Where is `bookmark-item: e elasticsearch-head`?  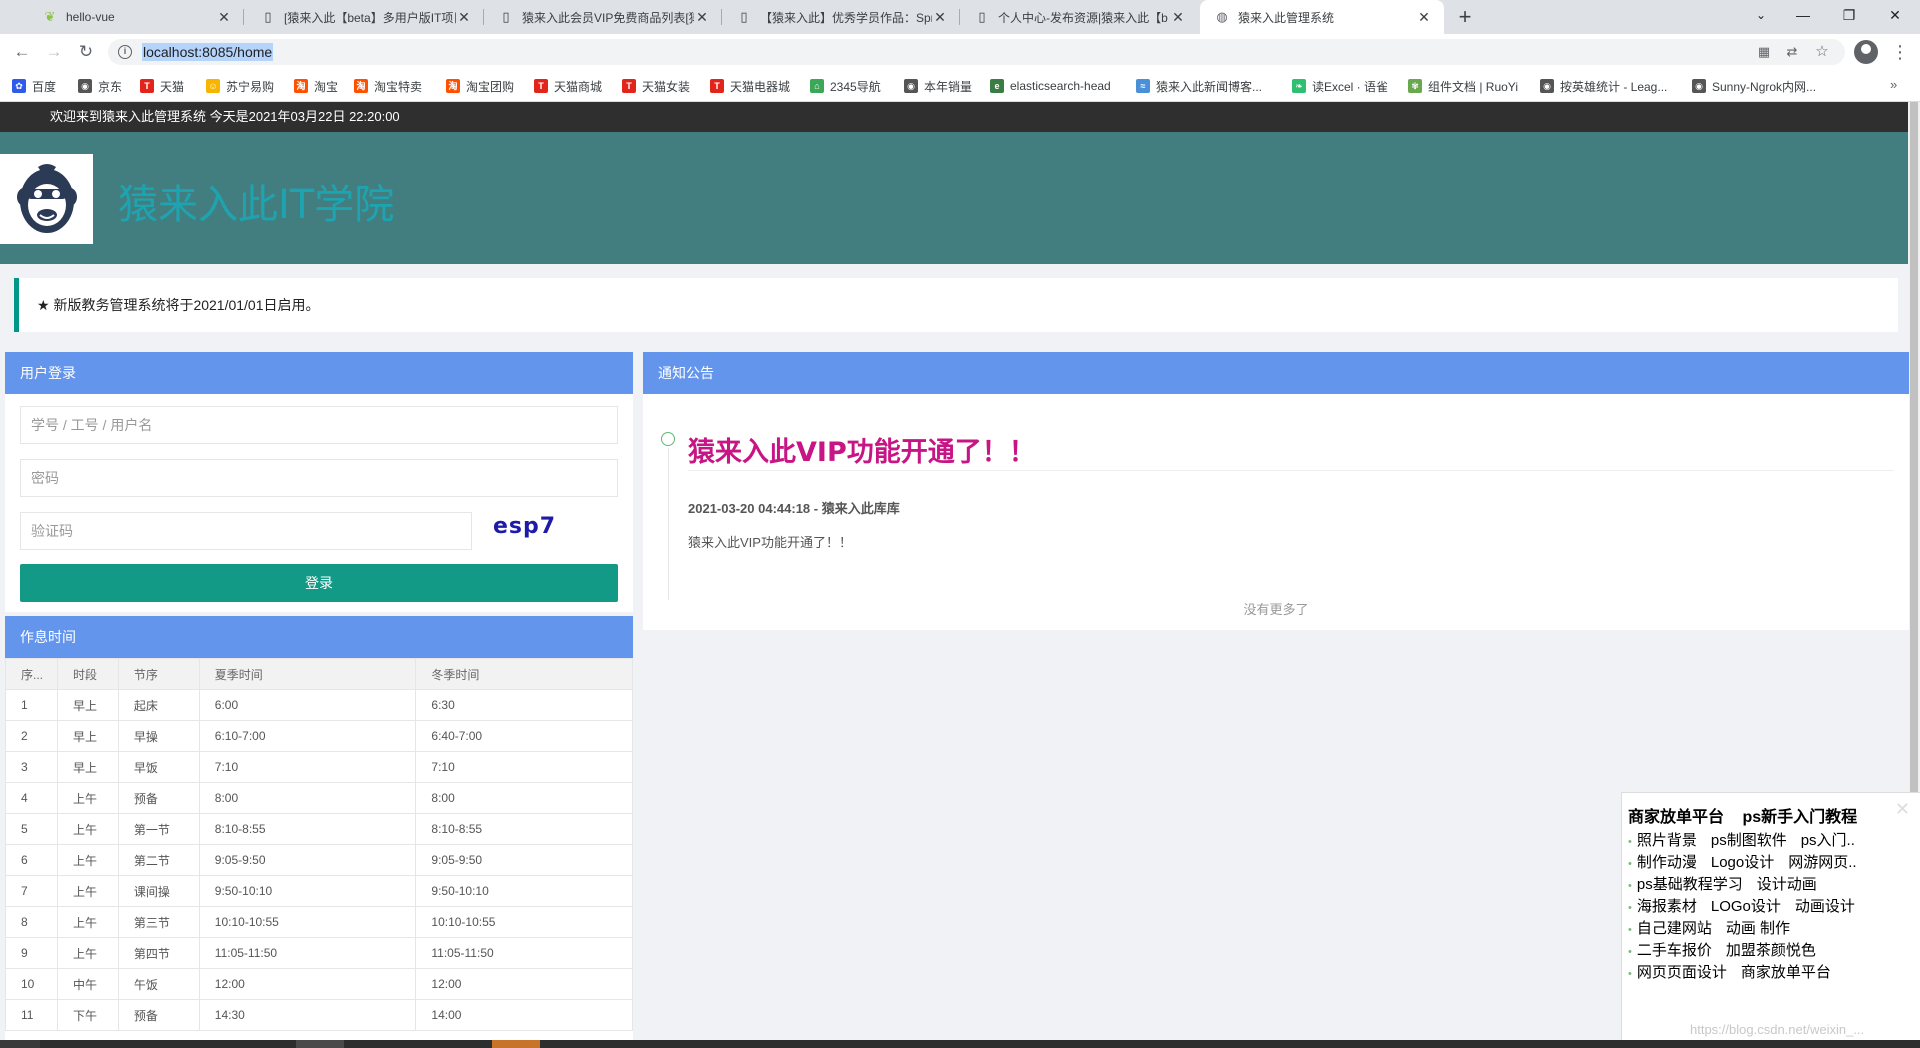
bookmark-item: e elasticsearch-head is located at coordinates (1050, 86).